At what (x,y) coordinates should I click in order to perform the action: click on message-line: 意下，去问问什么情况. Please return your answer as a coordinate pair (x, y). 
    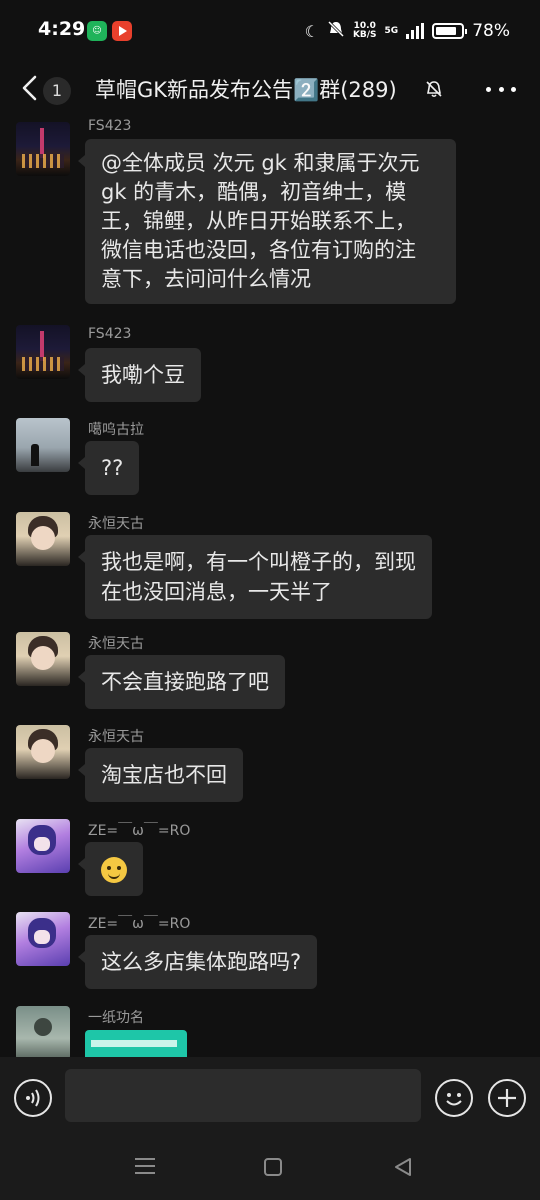
    Looking at the image, I should click on (206, 279).